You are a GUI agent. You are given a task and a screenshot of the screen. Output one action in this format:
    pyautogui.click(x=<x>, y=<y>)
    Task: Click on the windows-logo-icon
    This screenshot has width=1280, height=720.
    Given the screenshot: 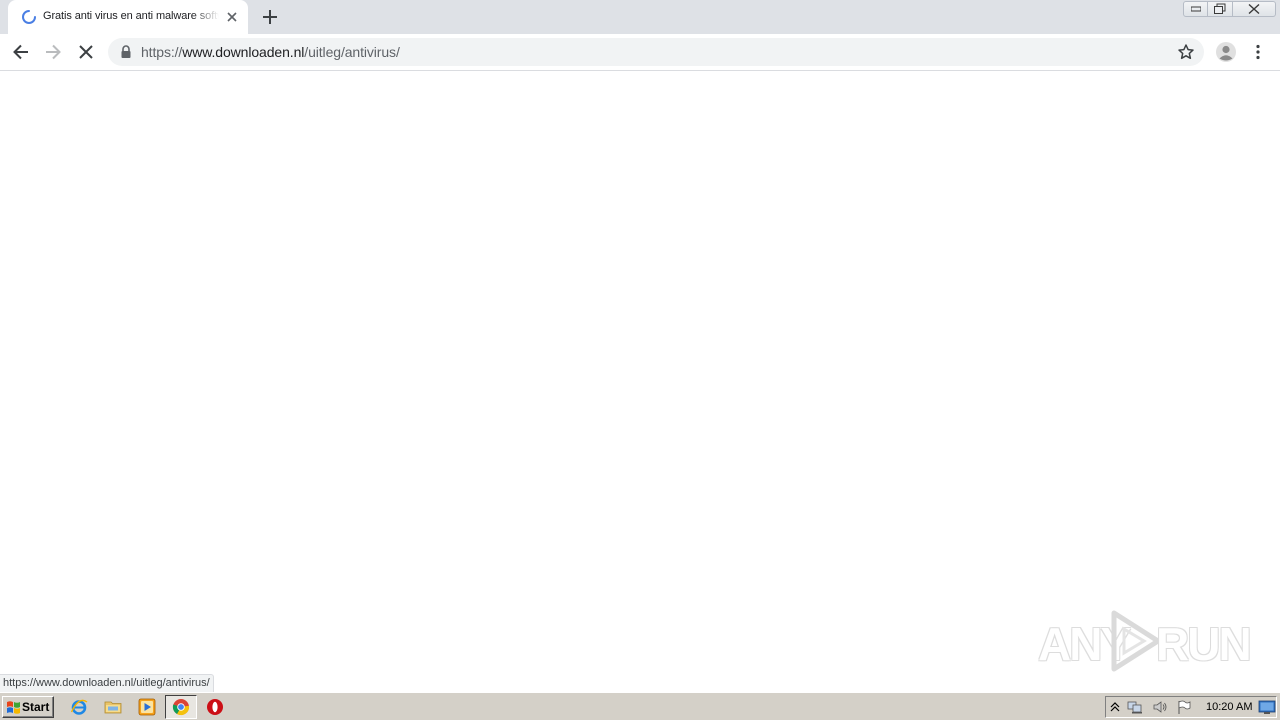 What is the action you would take?
    pyautogui.click(x=13, y=707)
    